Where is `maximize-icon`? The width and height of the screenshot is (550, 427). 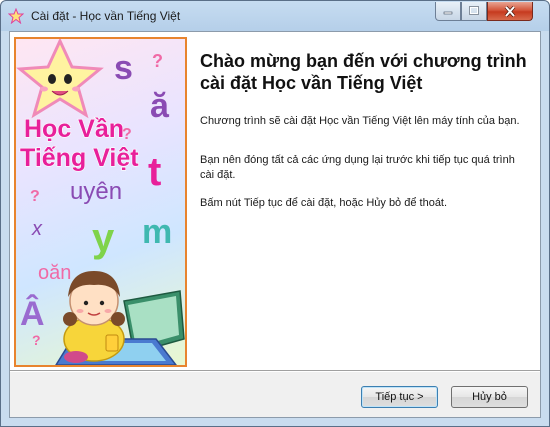
maximize-icon is located at coordinates (474, 10).